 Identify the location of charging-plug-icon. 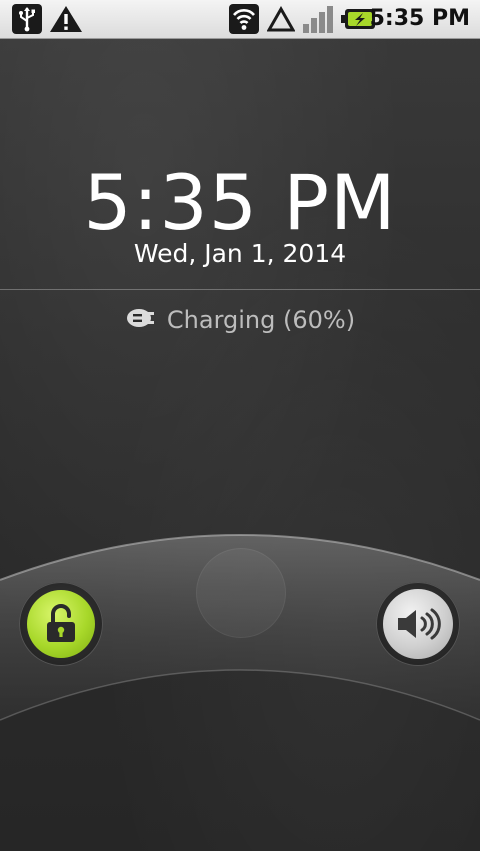
(141, 320).